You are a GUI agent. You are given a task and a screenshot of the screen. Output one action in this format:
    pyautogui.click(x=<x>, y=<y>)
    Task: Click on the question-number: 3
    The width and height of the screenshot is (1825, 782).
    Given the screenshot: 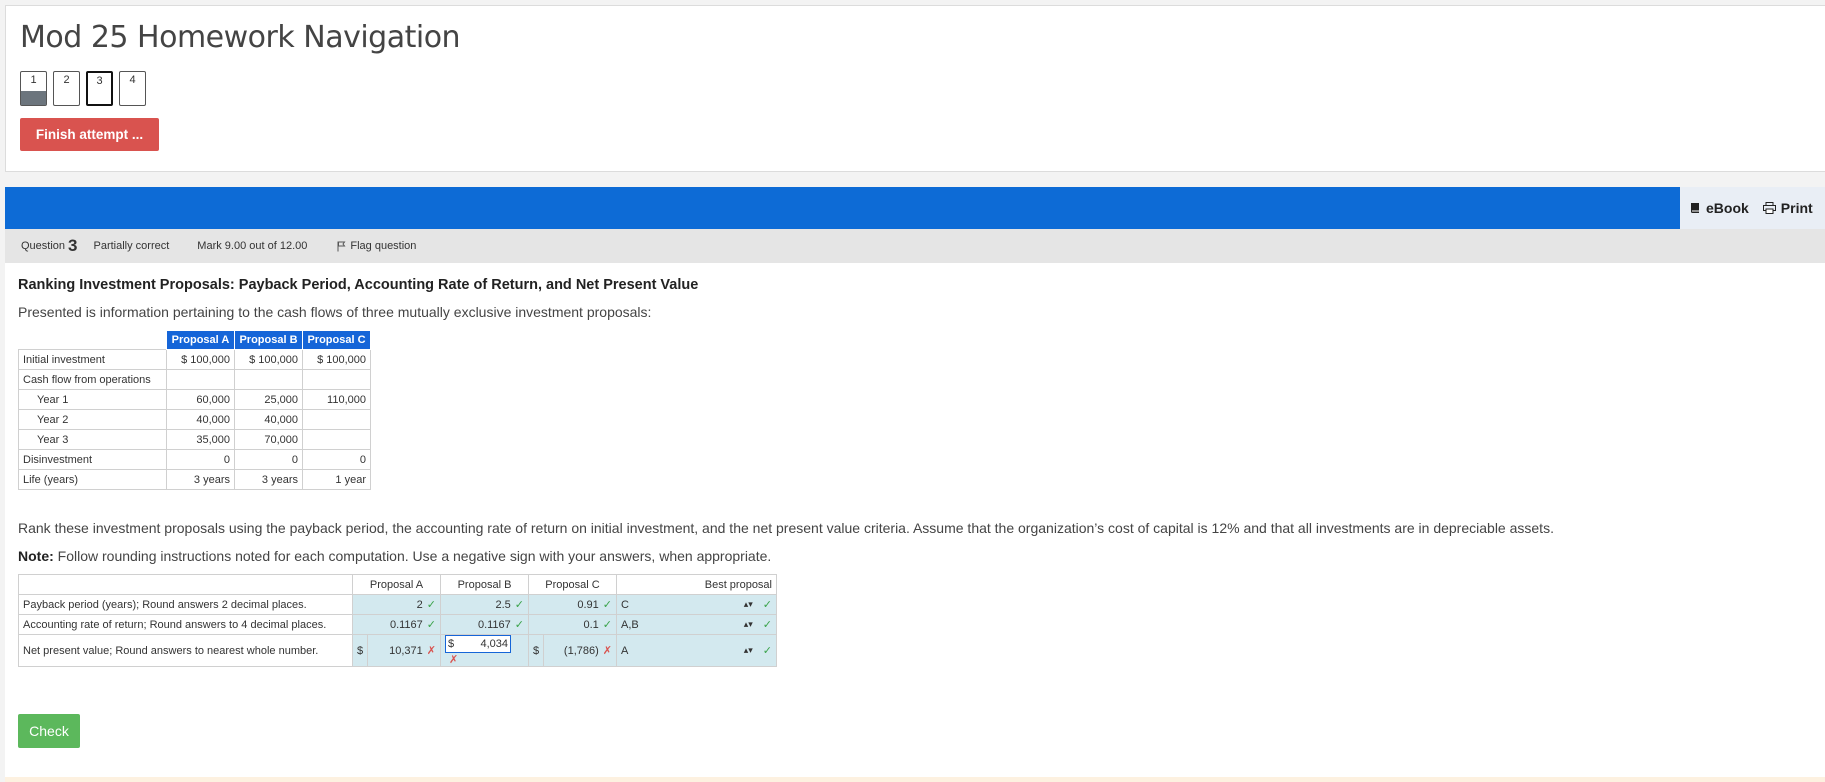 What is the action you would take?
    pyautogui.click(x=73, y=245)
    